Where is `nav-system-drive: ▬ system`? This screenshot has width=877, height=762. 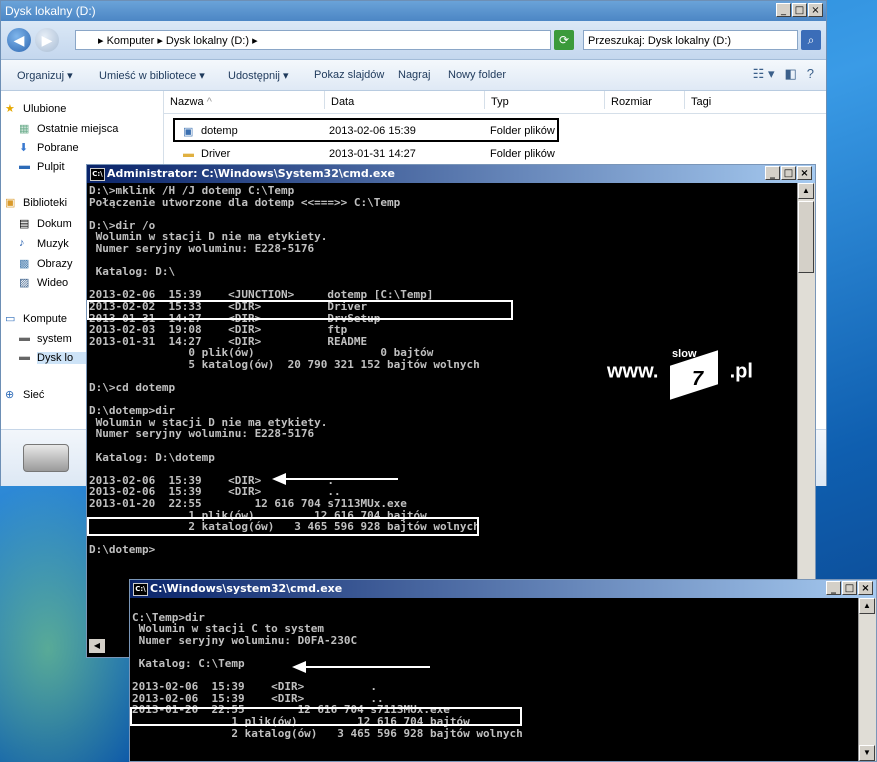
nav-system-drive: ▬ system is located at coordinates (45, 338).